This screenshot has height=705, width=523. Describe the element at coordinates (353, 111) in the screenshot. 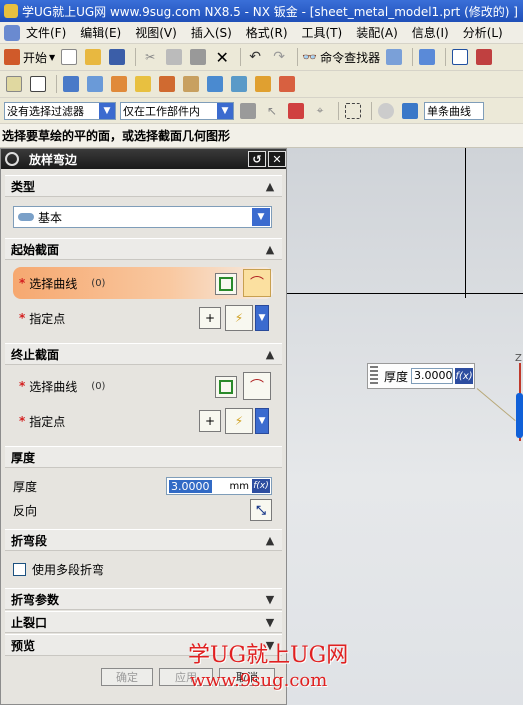

I see `rectangle-select-button` at that location.